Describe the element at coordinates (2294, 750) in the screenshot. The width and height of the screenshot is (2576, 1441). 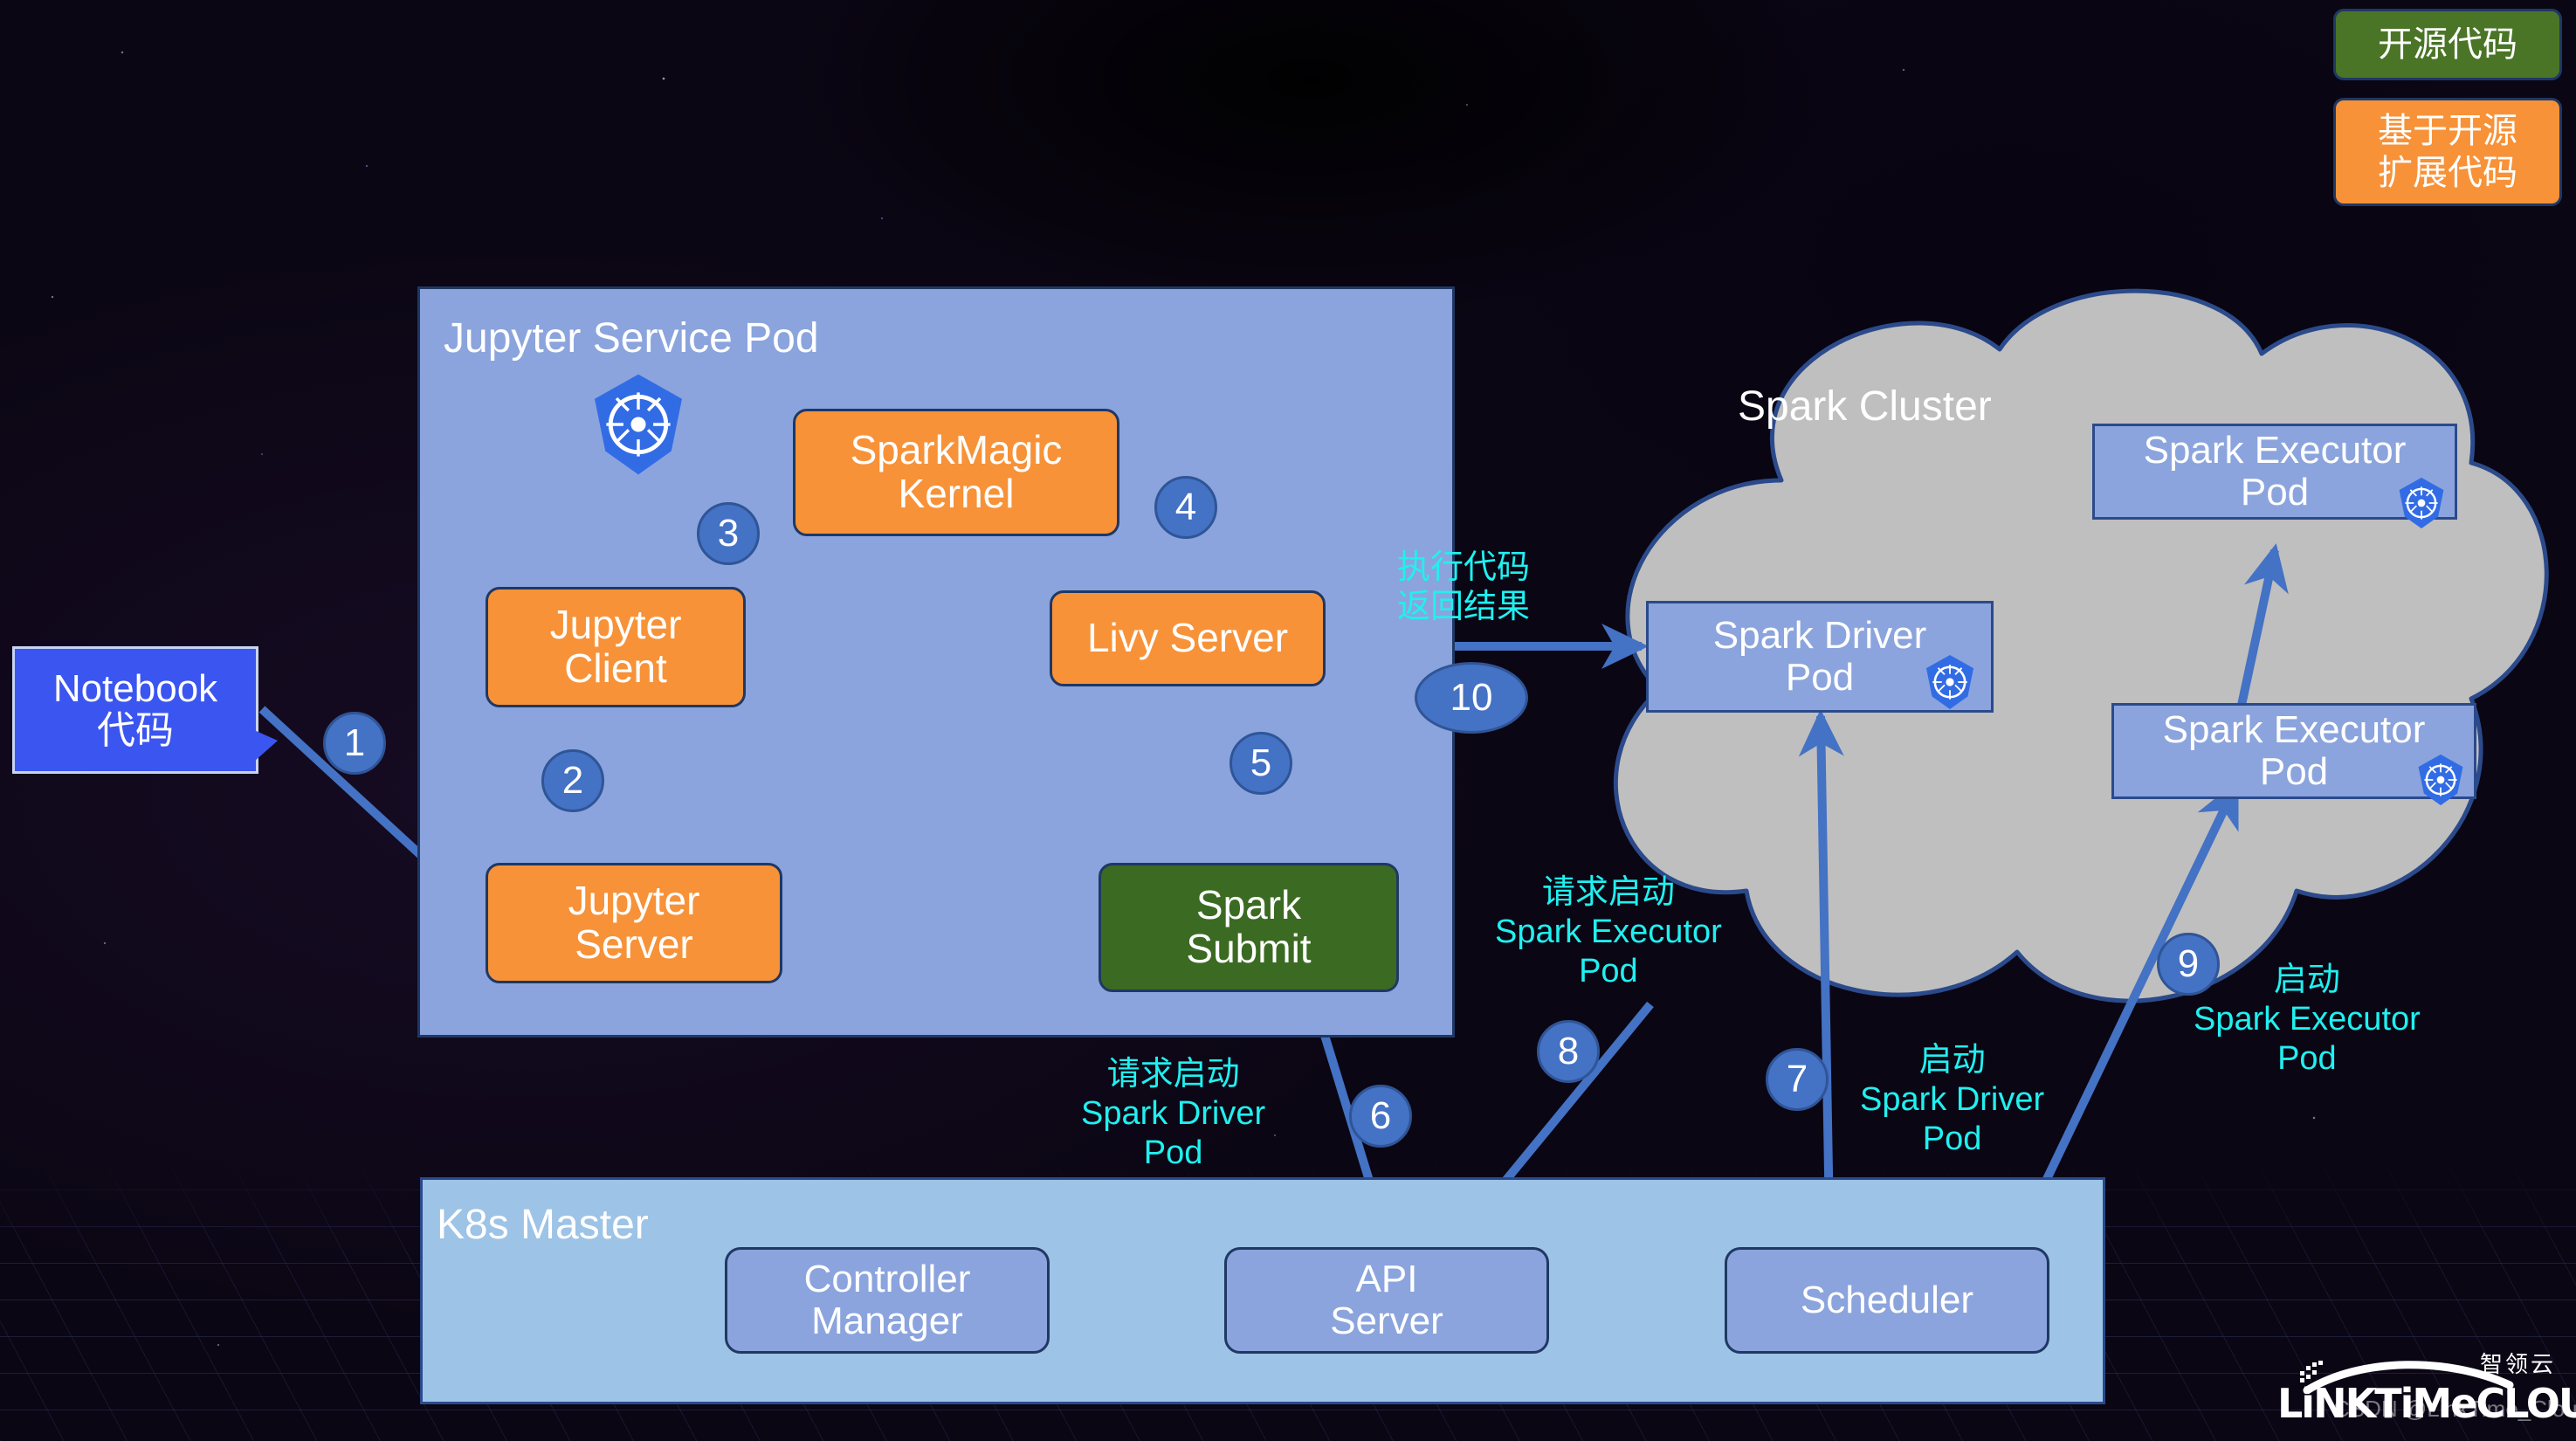
I see `spark-executor-pod-2-label: Spark Executor Pod` at that location.